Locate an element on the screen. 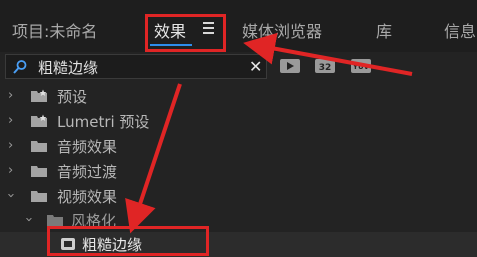 The width and height of the screenshot is (477, 257). tree-item-audio-transitions: › 音频过渡 is located at coordinates (238, 171).